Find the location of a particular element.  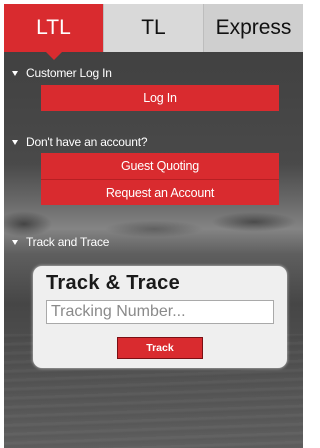

section-heading: Customer Log In is located at coordinates (69, 73).